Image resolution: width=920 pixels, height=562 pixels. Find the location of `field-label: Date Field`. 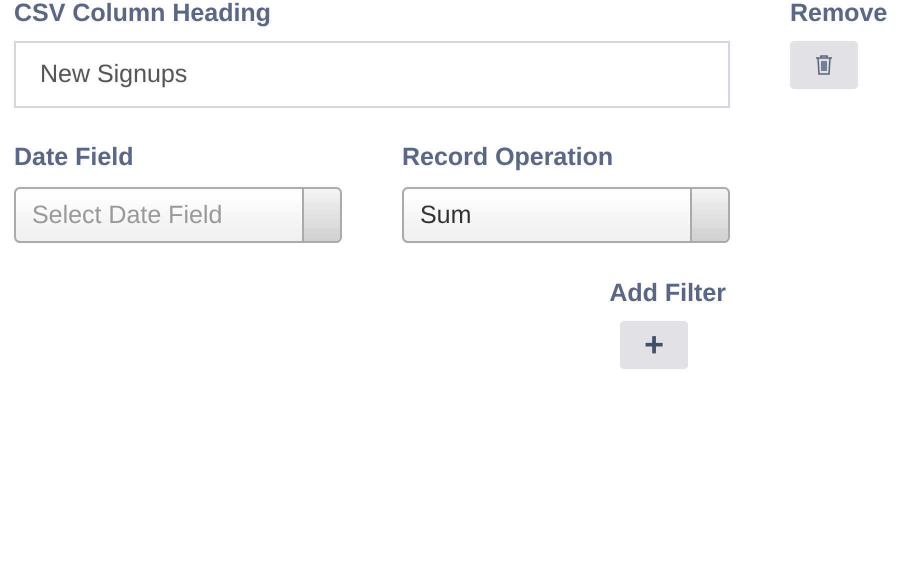

field-label: Date Field is located at coordinates (74, 157).